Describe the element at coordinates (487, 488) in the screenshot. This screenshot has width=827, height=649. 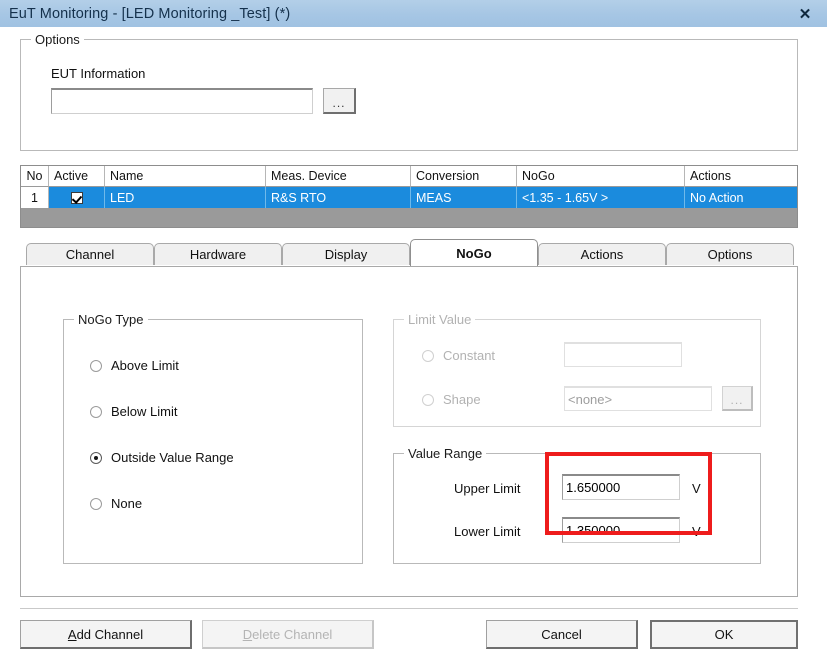
I see `upper-limit-label: Upper Limit` at that location.